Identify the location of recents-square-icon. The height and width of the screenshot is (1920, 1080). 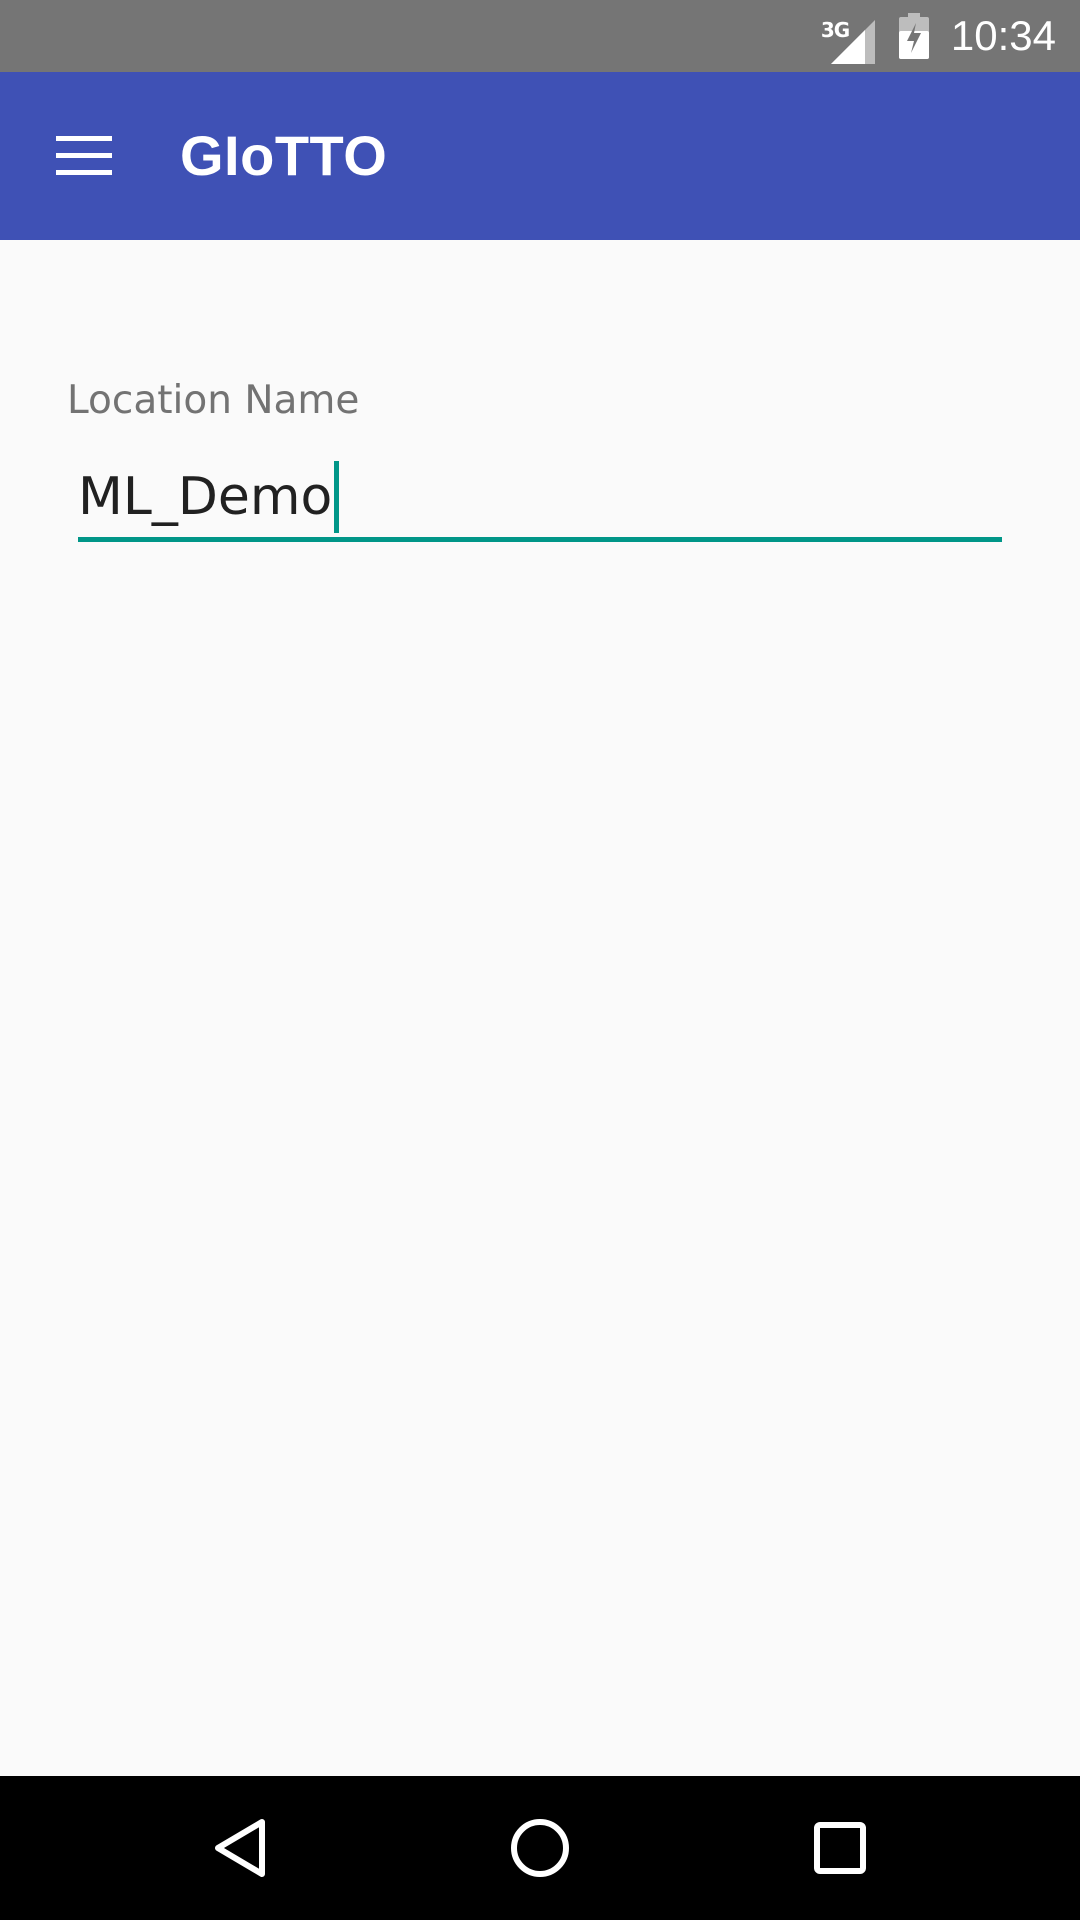
(840, 1848).